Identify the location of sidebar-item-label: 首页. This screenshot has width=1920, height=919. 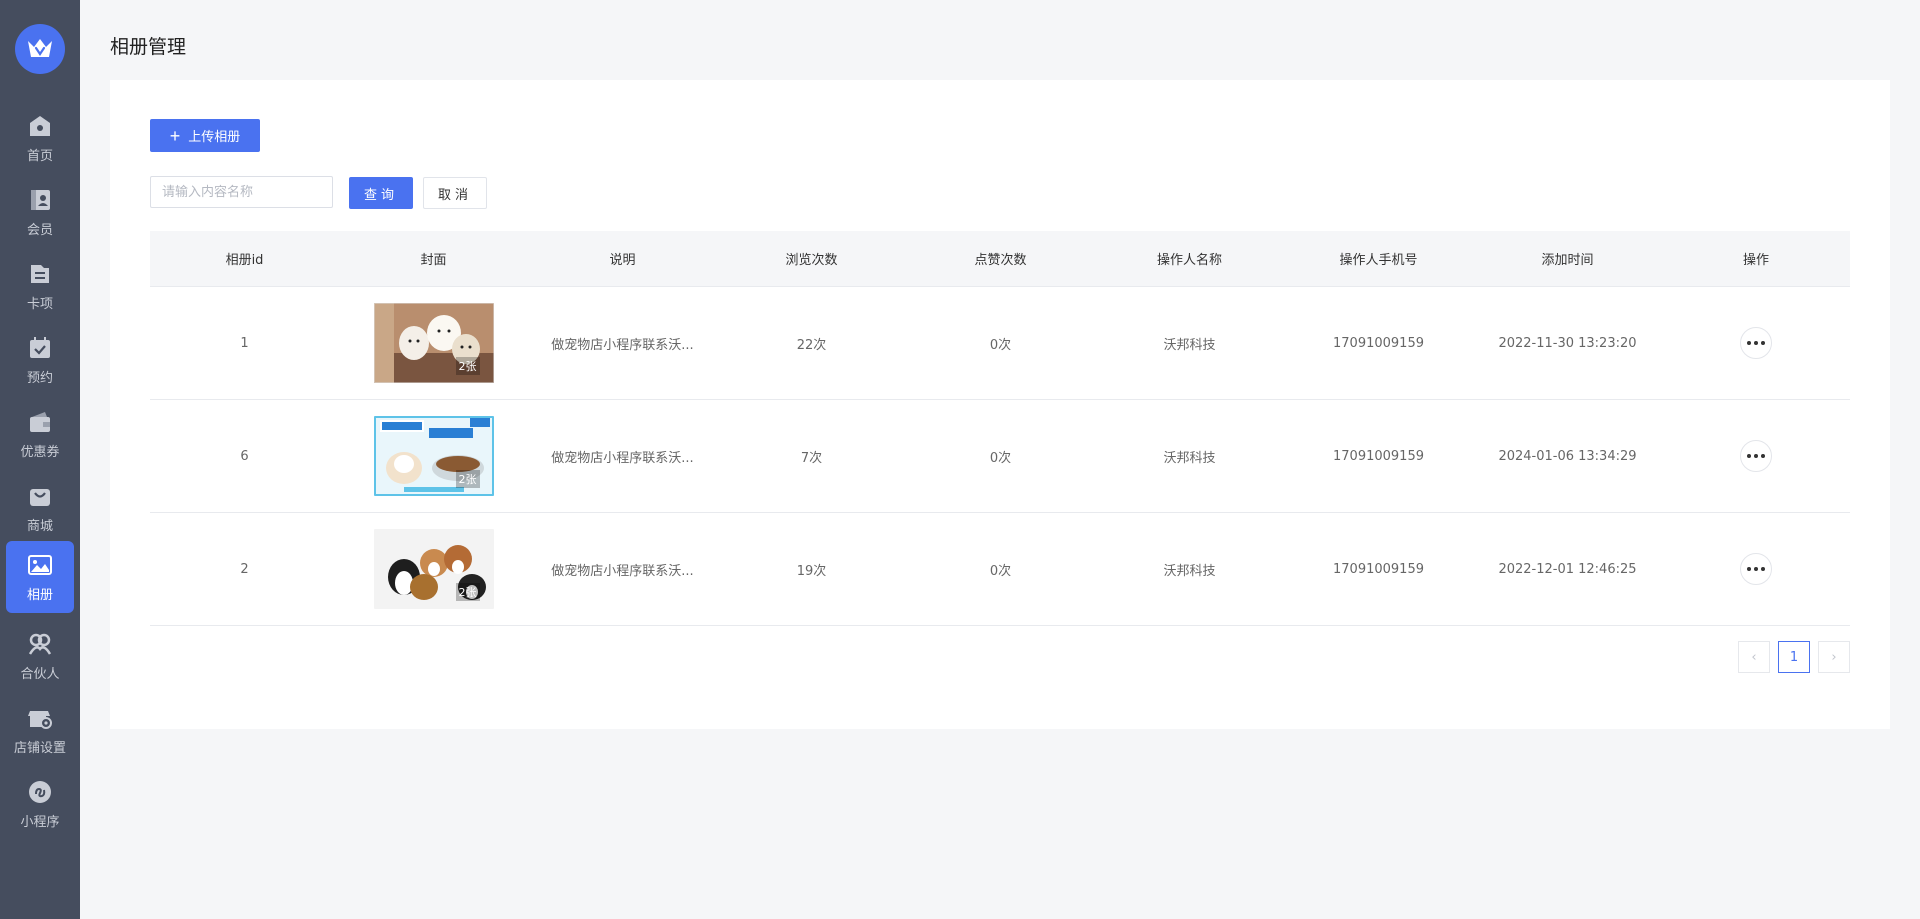
(39, 156).